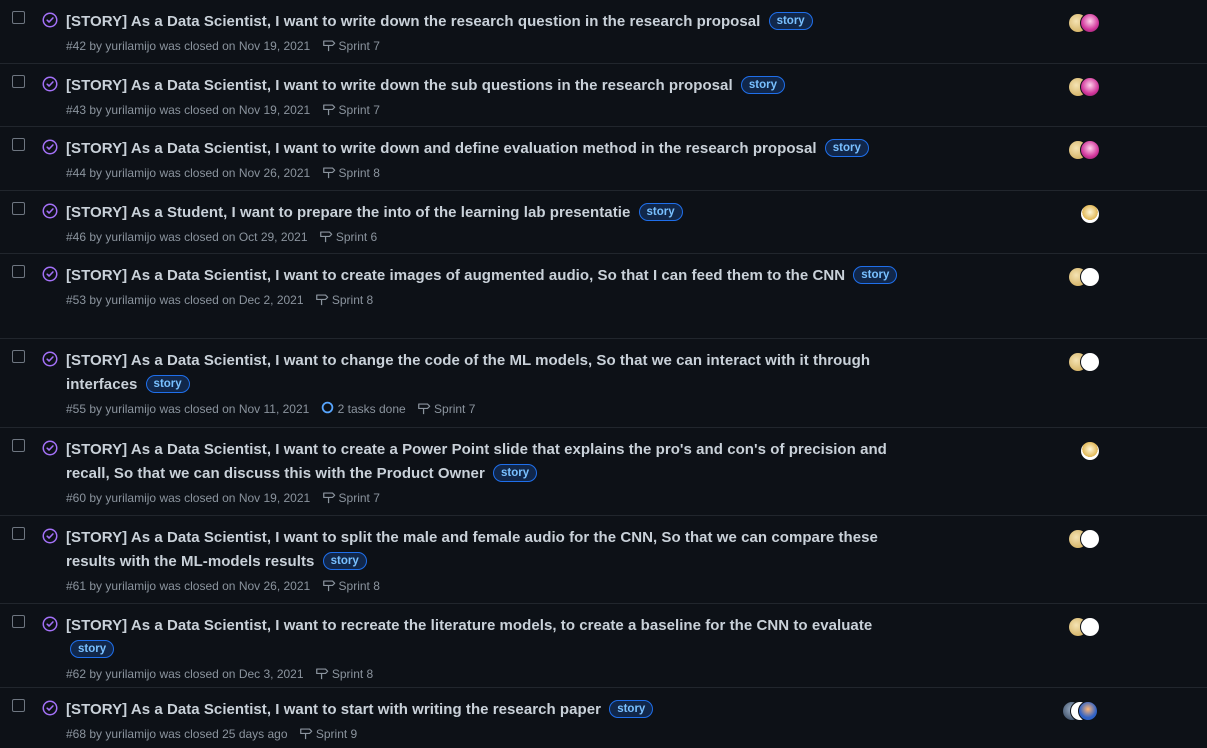  I want to click on issue-number: #46, so click(76, 236).